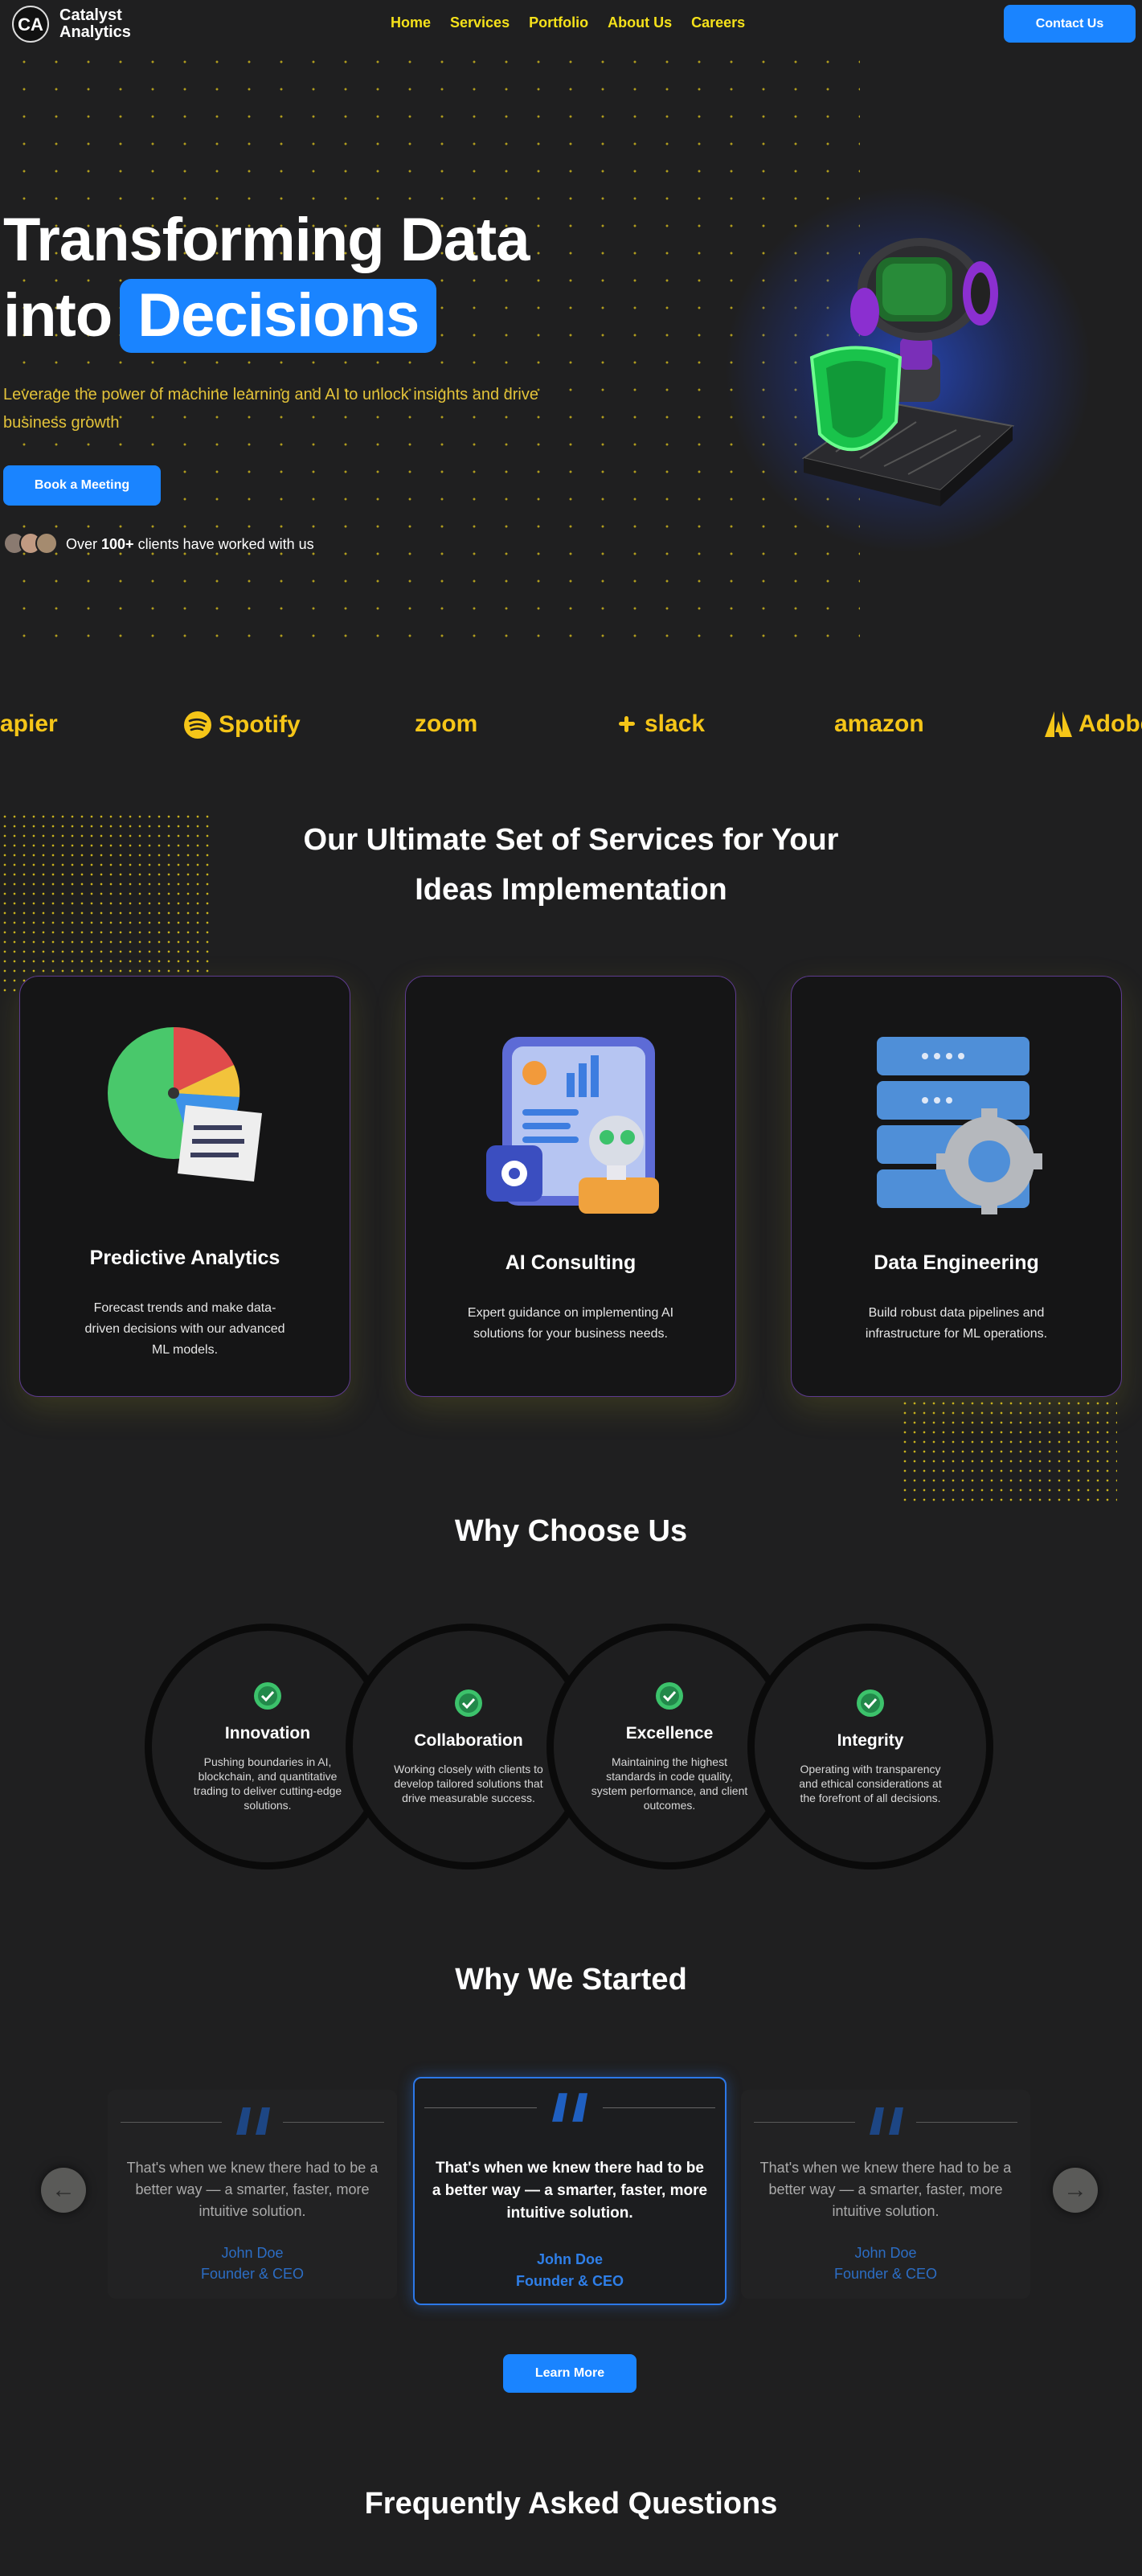 The height and width of the screenshot is (2576, 1142). Describe the element at coordinates (569, 2373) in the screenshot. I see `learn-more-button: Learn More` at that location.